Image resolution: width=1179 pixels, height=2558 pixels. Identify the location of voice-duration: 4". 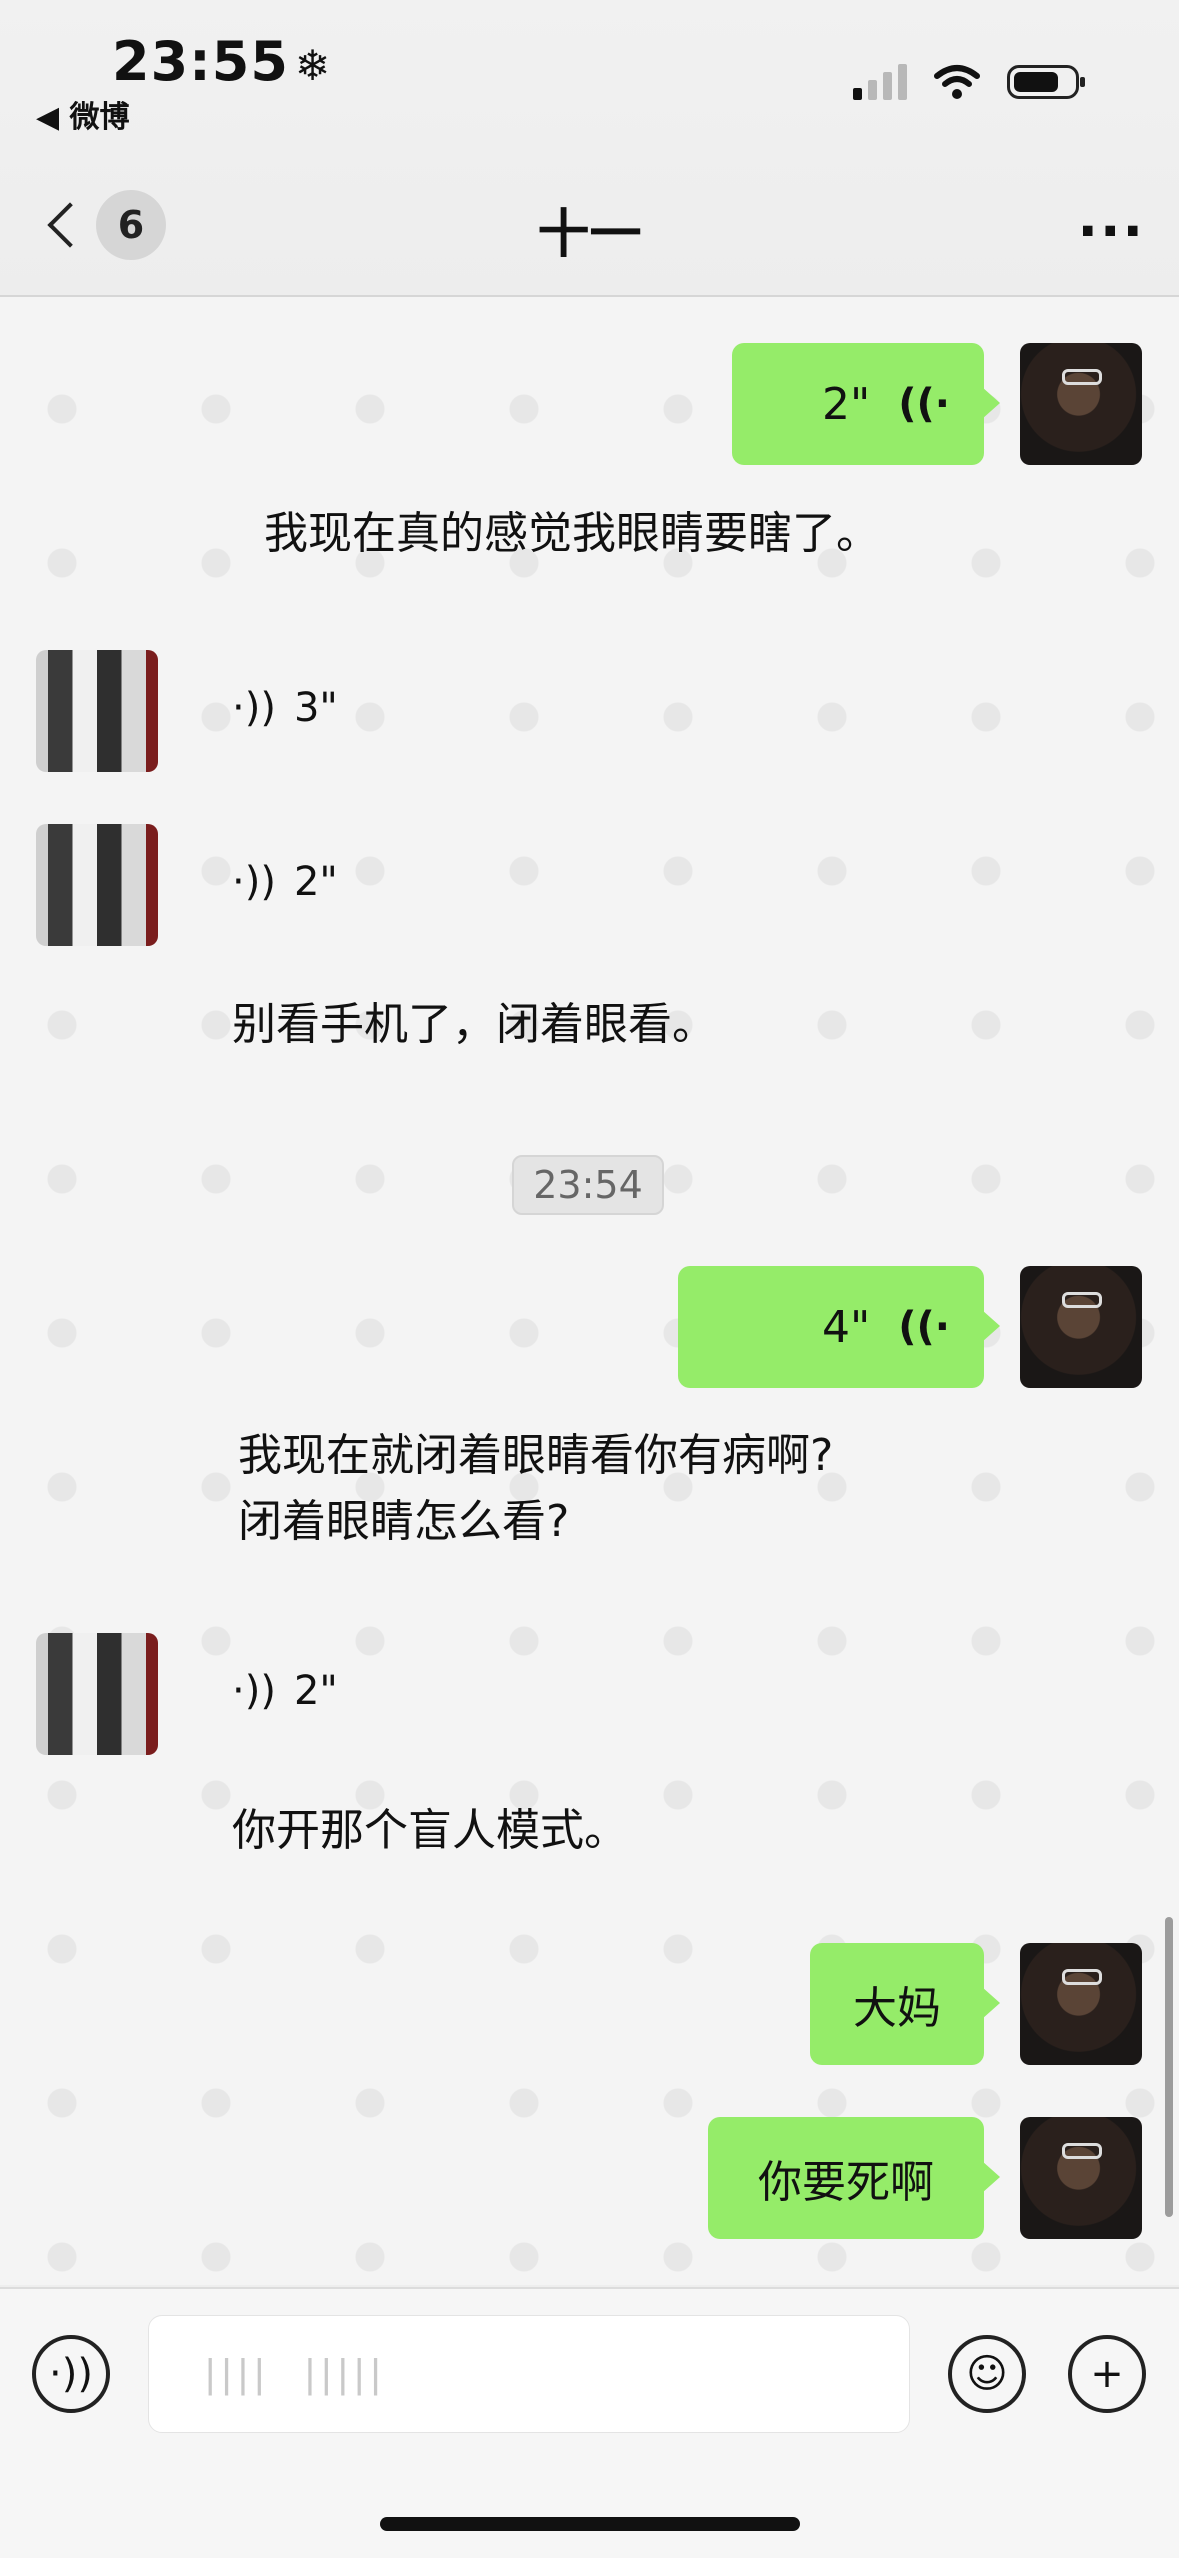
(846, 1327).